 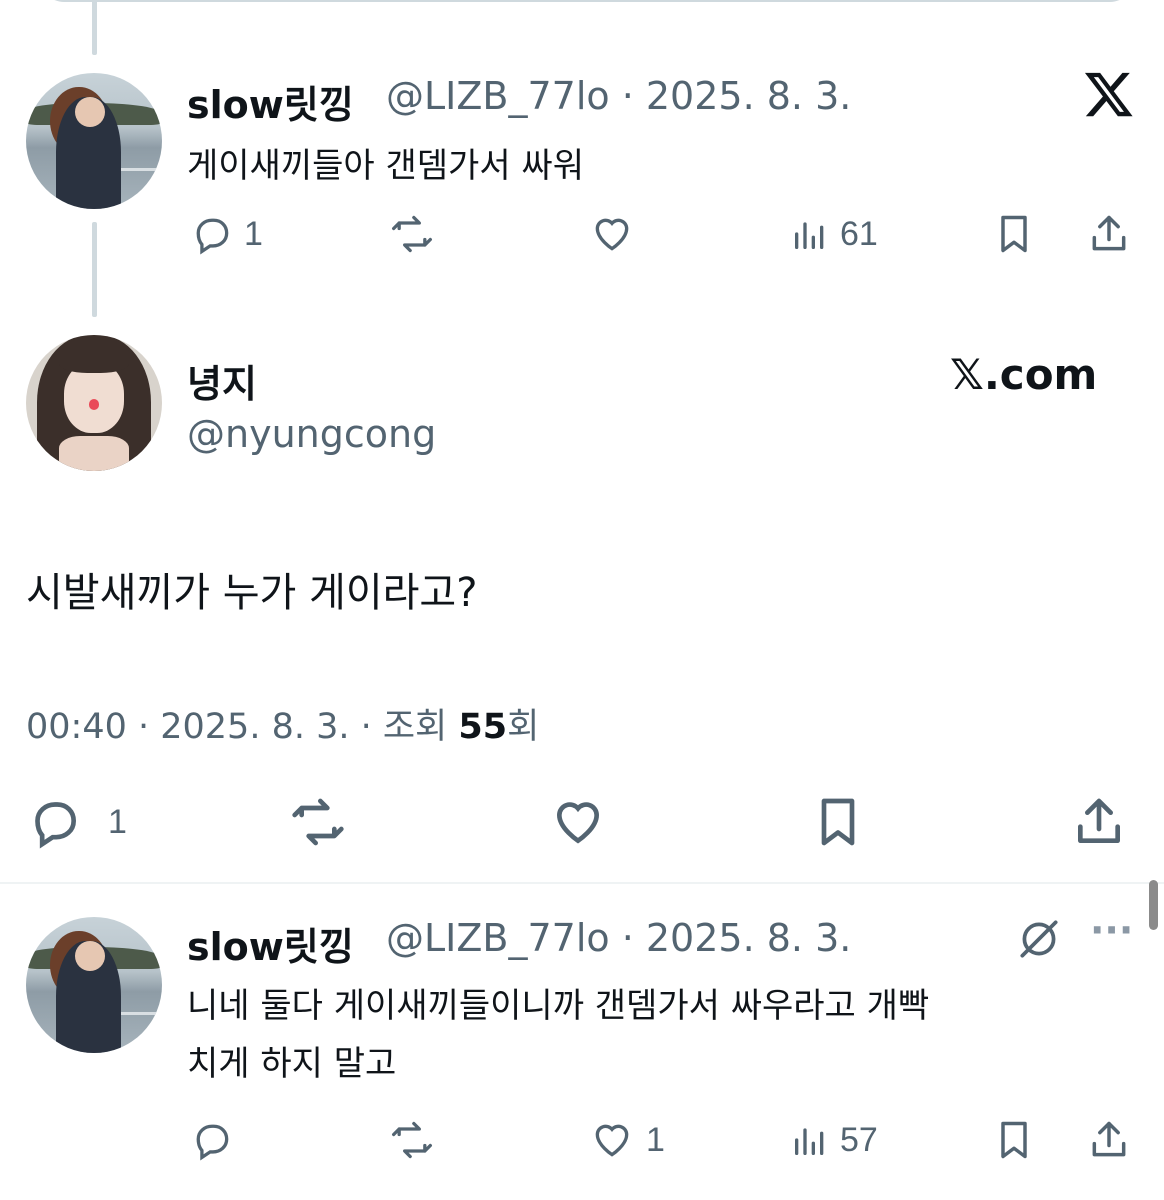 I want to click on view-count: 61, so click(x=859, y=233).